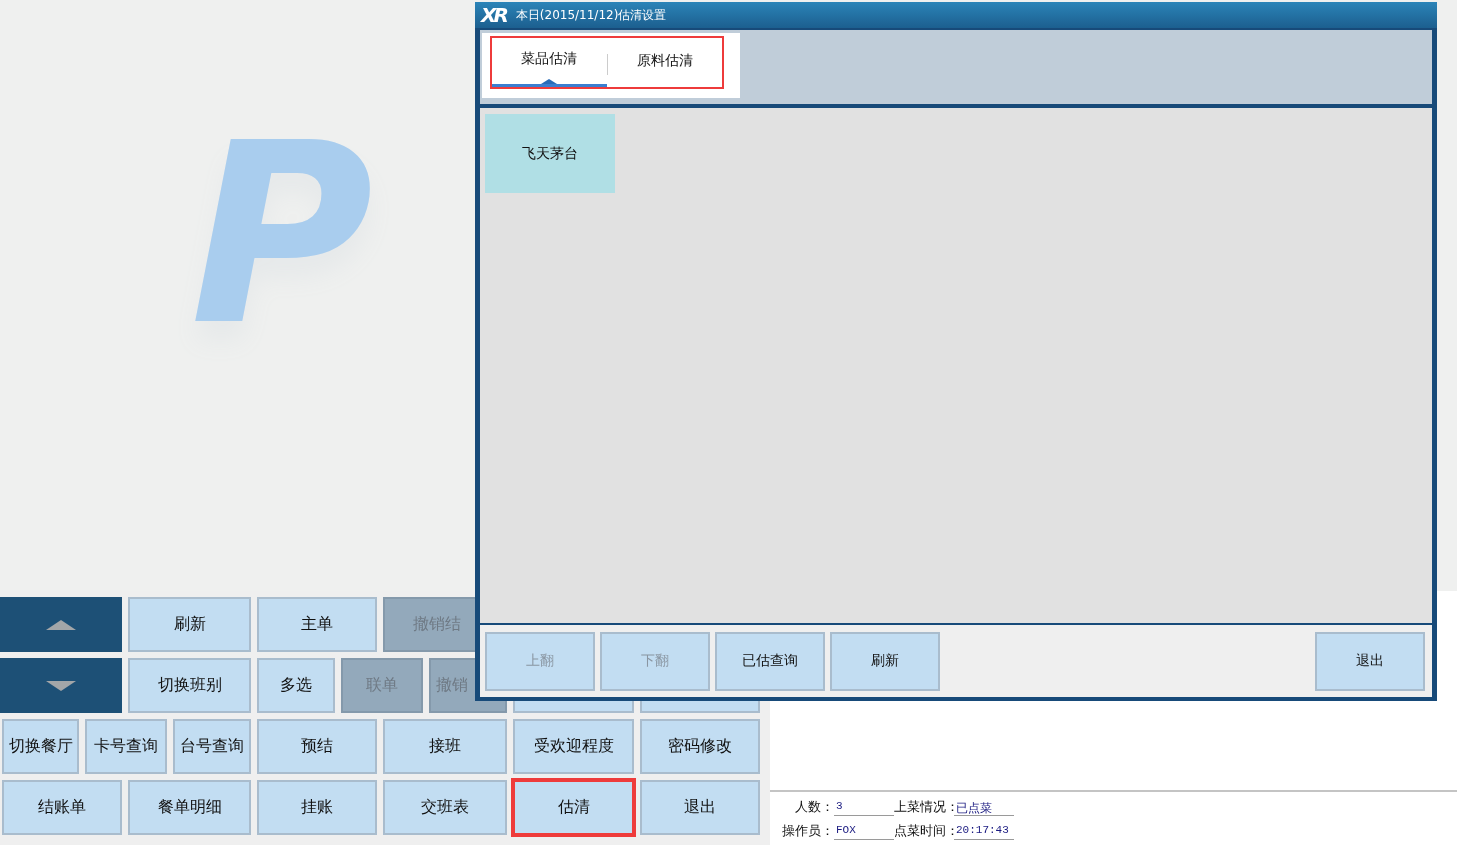 This screenshot has width=1457, height=845. Describe the element at coordinates (573, 807) in the screenshot. I see `function-button: 估清` at that location.